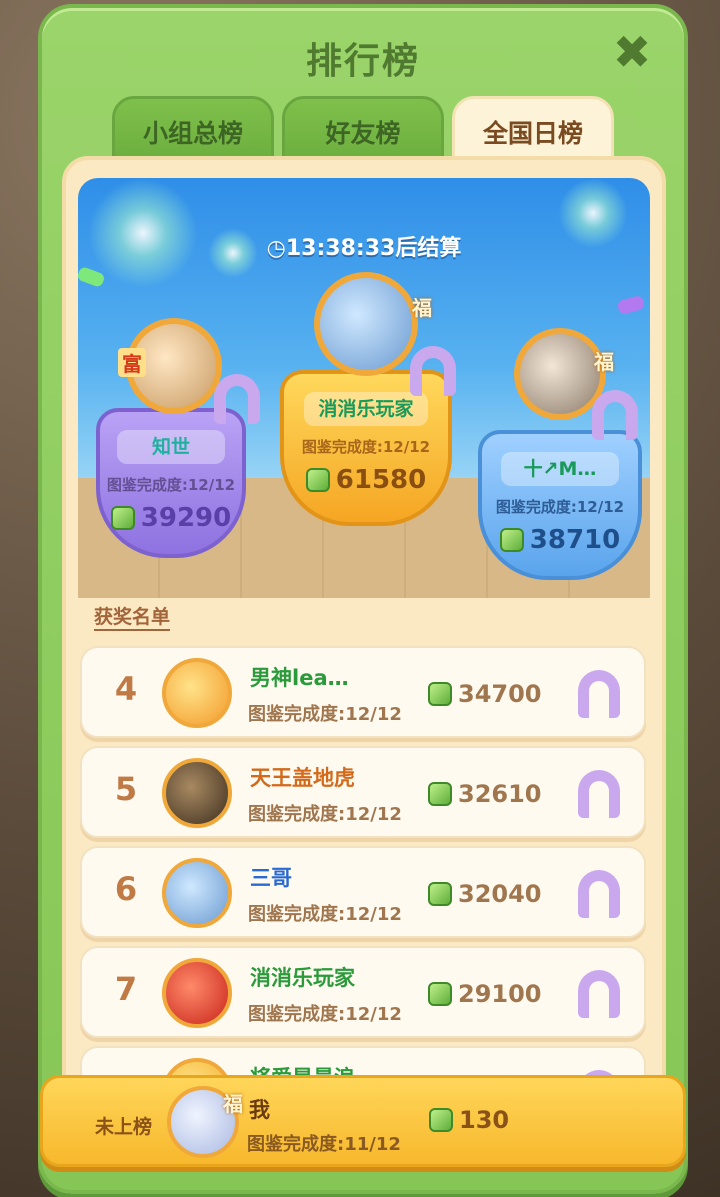 This screenshot has height=1197, width=720. What do you see at coordinates (324, 1144) in the screenshot?
I see `my-completion: 图鉴完成度:11/12` at bounding box center [324, 1144].